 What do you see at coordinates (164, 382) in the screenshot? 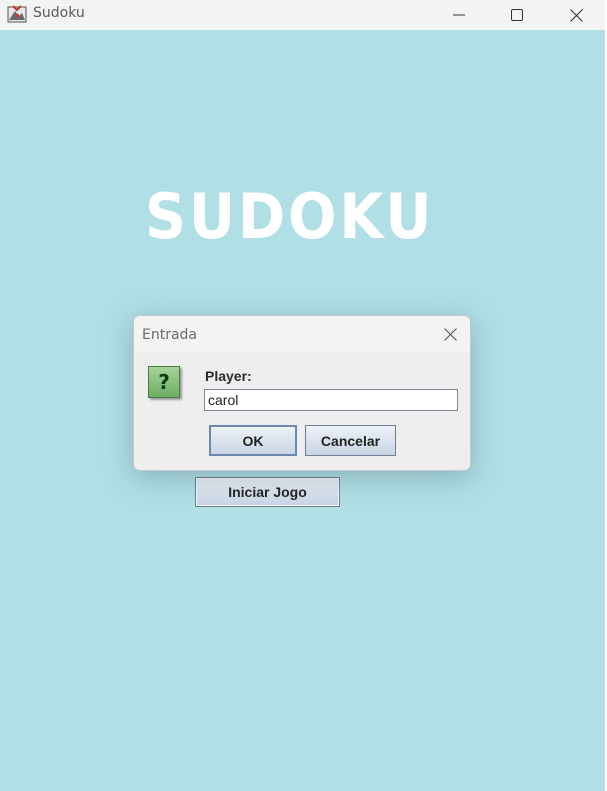
I see `question-icon: ?` at bounding box center [164, 382].